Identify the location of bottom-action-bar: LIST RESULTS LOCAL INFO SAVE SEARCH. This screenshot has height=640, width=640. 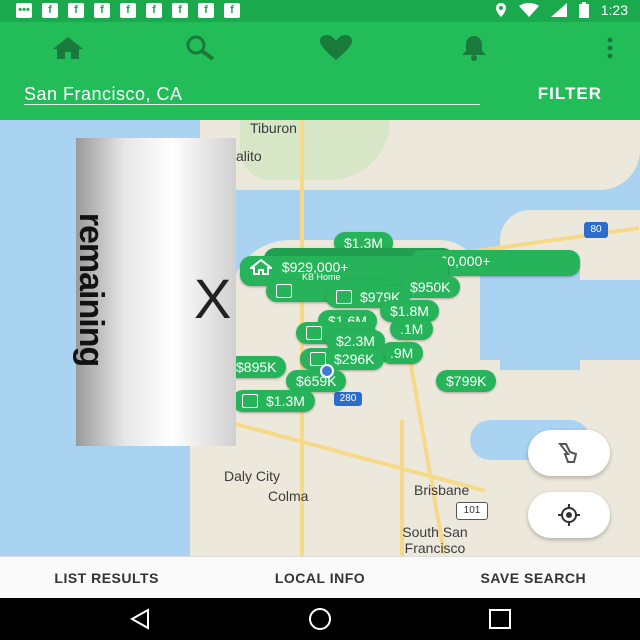
(320, 577).